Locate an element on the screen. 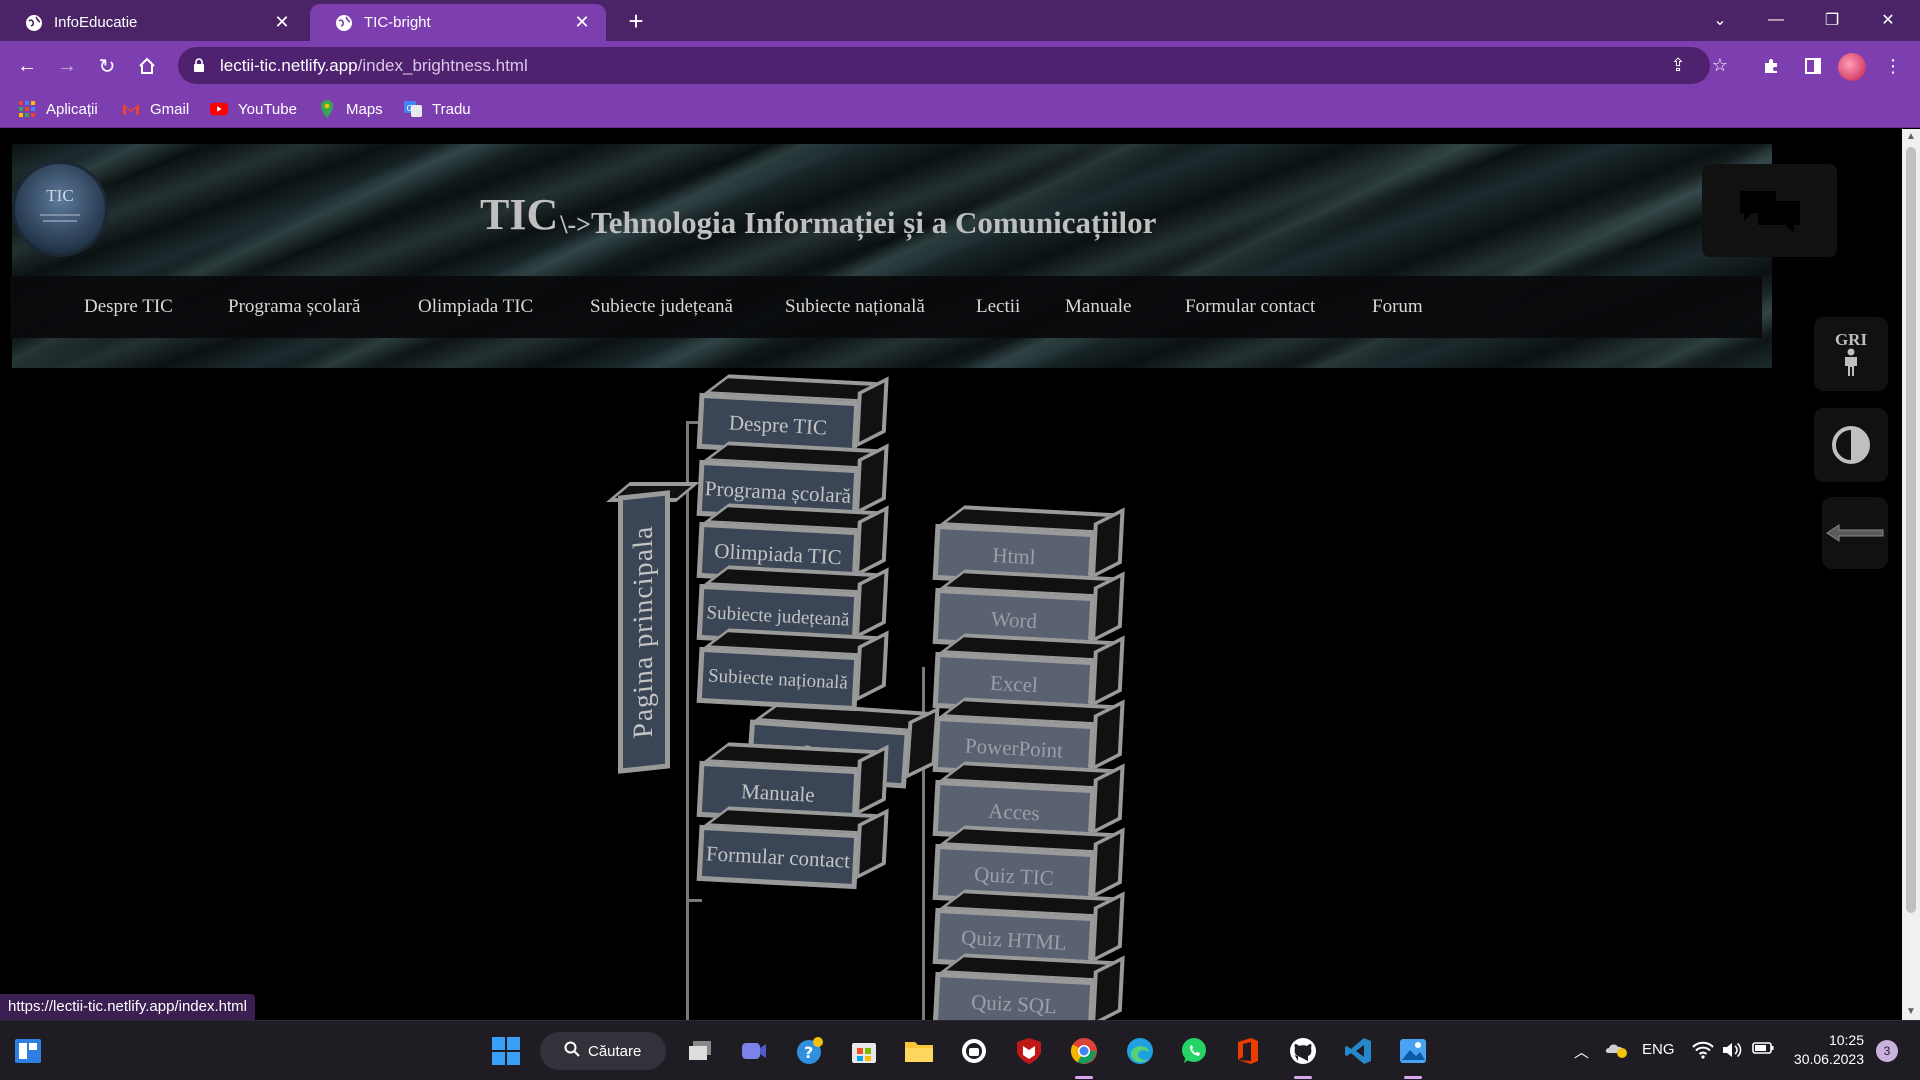  back-icon: ← is located at coordinates (27, 66).